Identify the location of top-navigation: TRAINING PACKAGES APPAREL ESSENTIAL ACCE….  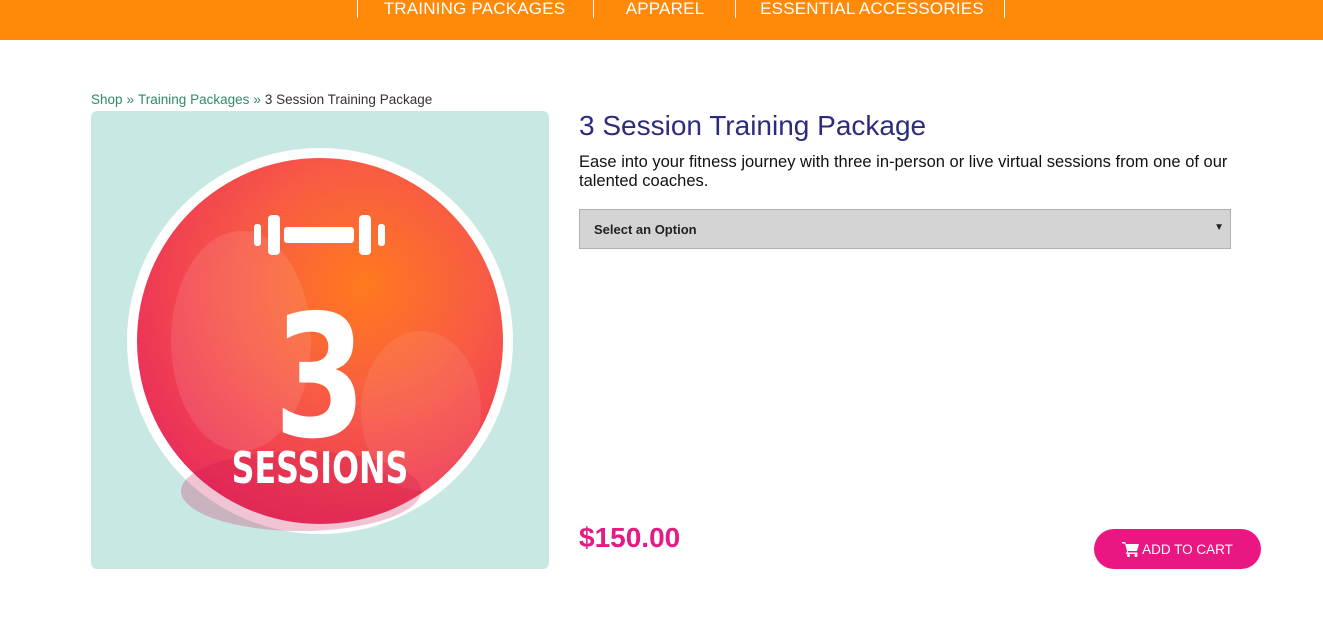
(661, 20).